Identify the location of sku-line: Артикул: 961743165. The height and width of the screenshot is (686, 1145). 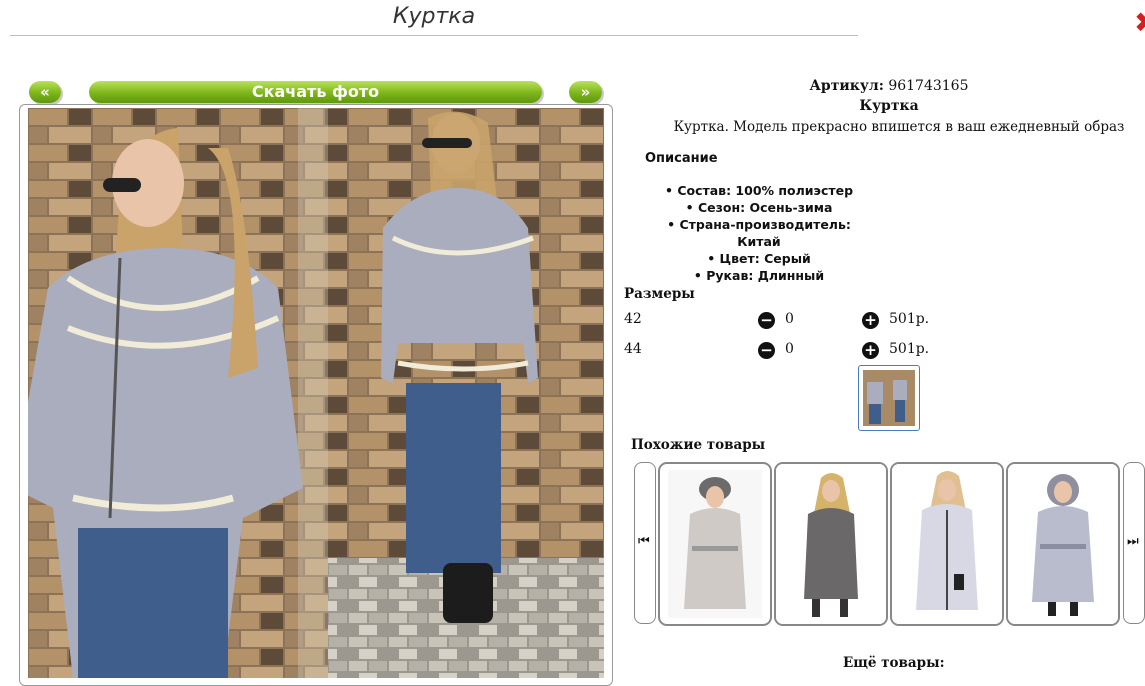
(884, 86).